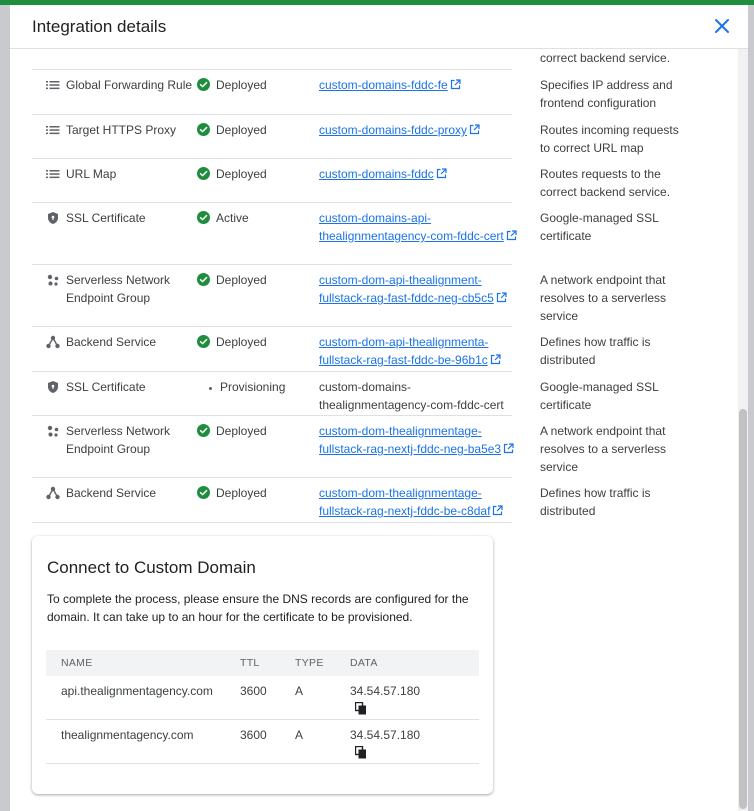 This screenshot has height=811, width=754. I want to click on hierarchy-icon, so click(53, 342).